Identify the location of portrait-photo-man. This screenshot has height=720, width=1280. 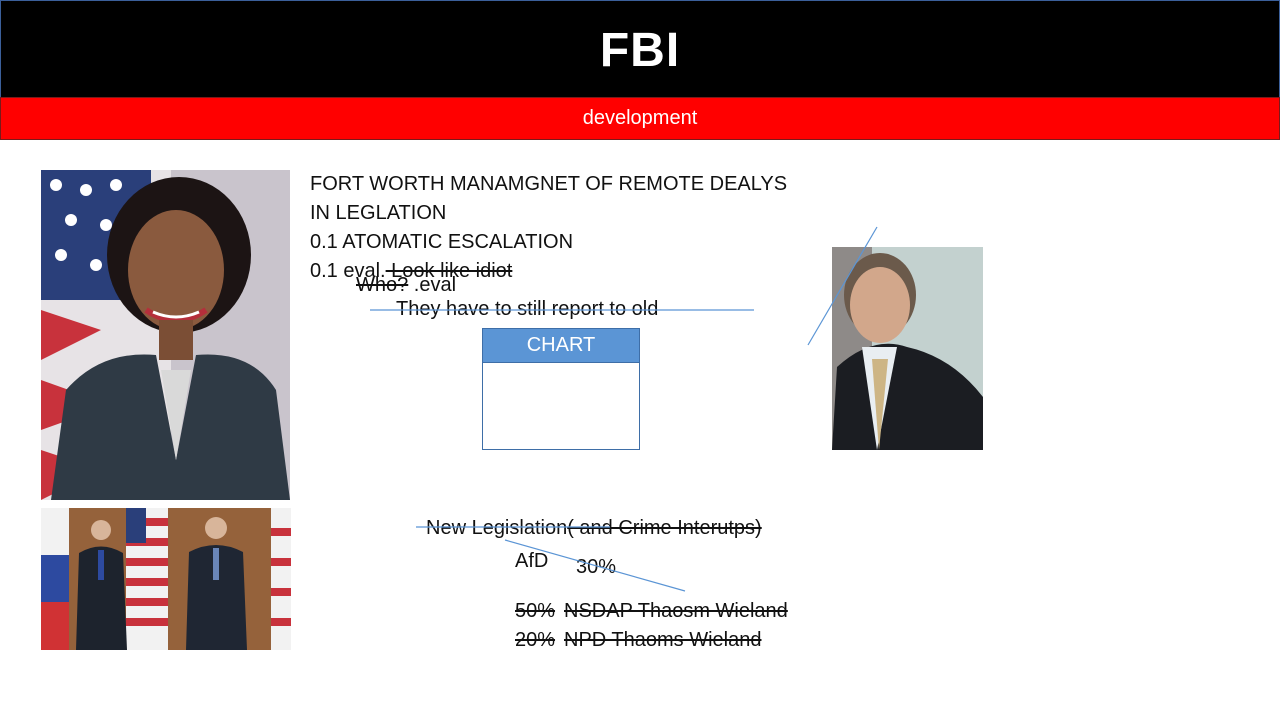
(907, 348).